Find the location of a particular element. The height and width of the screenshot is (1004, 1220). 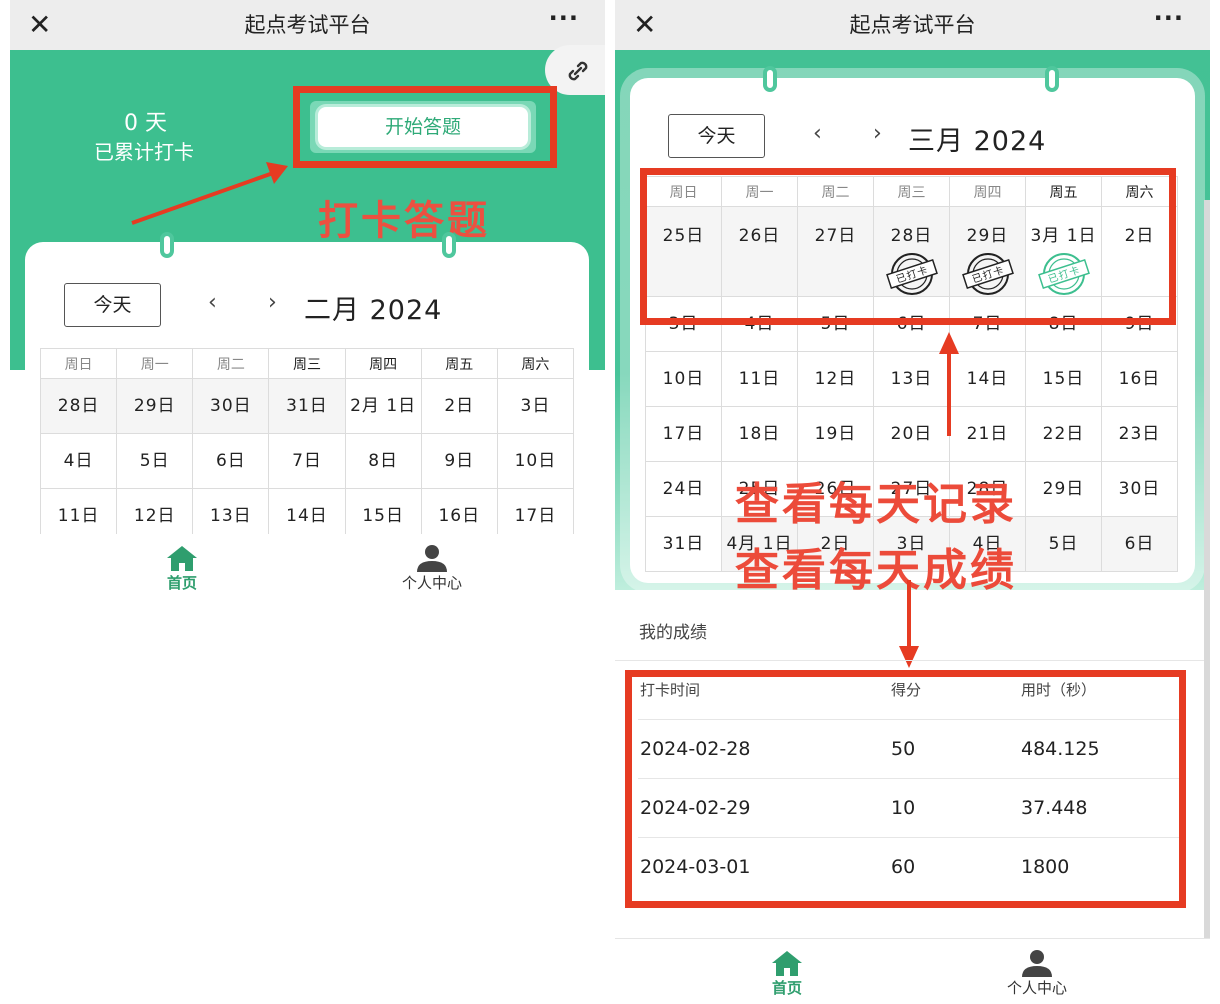

day-cell: 2月 1日 is located at coordinates (383, 406).